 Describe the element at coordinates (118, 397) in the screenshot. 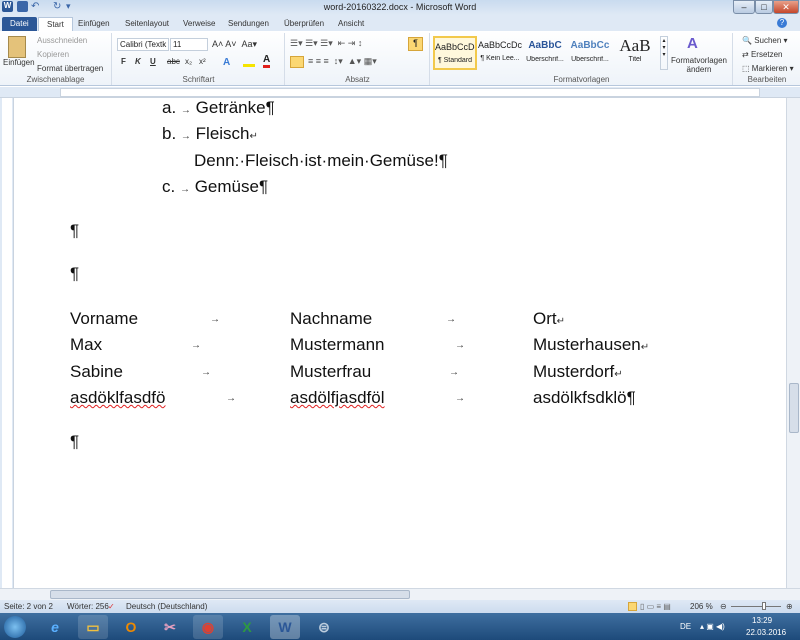

I see `table-cell: asdöklfasdfö` at that location.